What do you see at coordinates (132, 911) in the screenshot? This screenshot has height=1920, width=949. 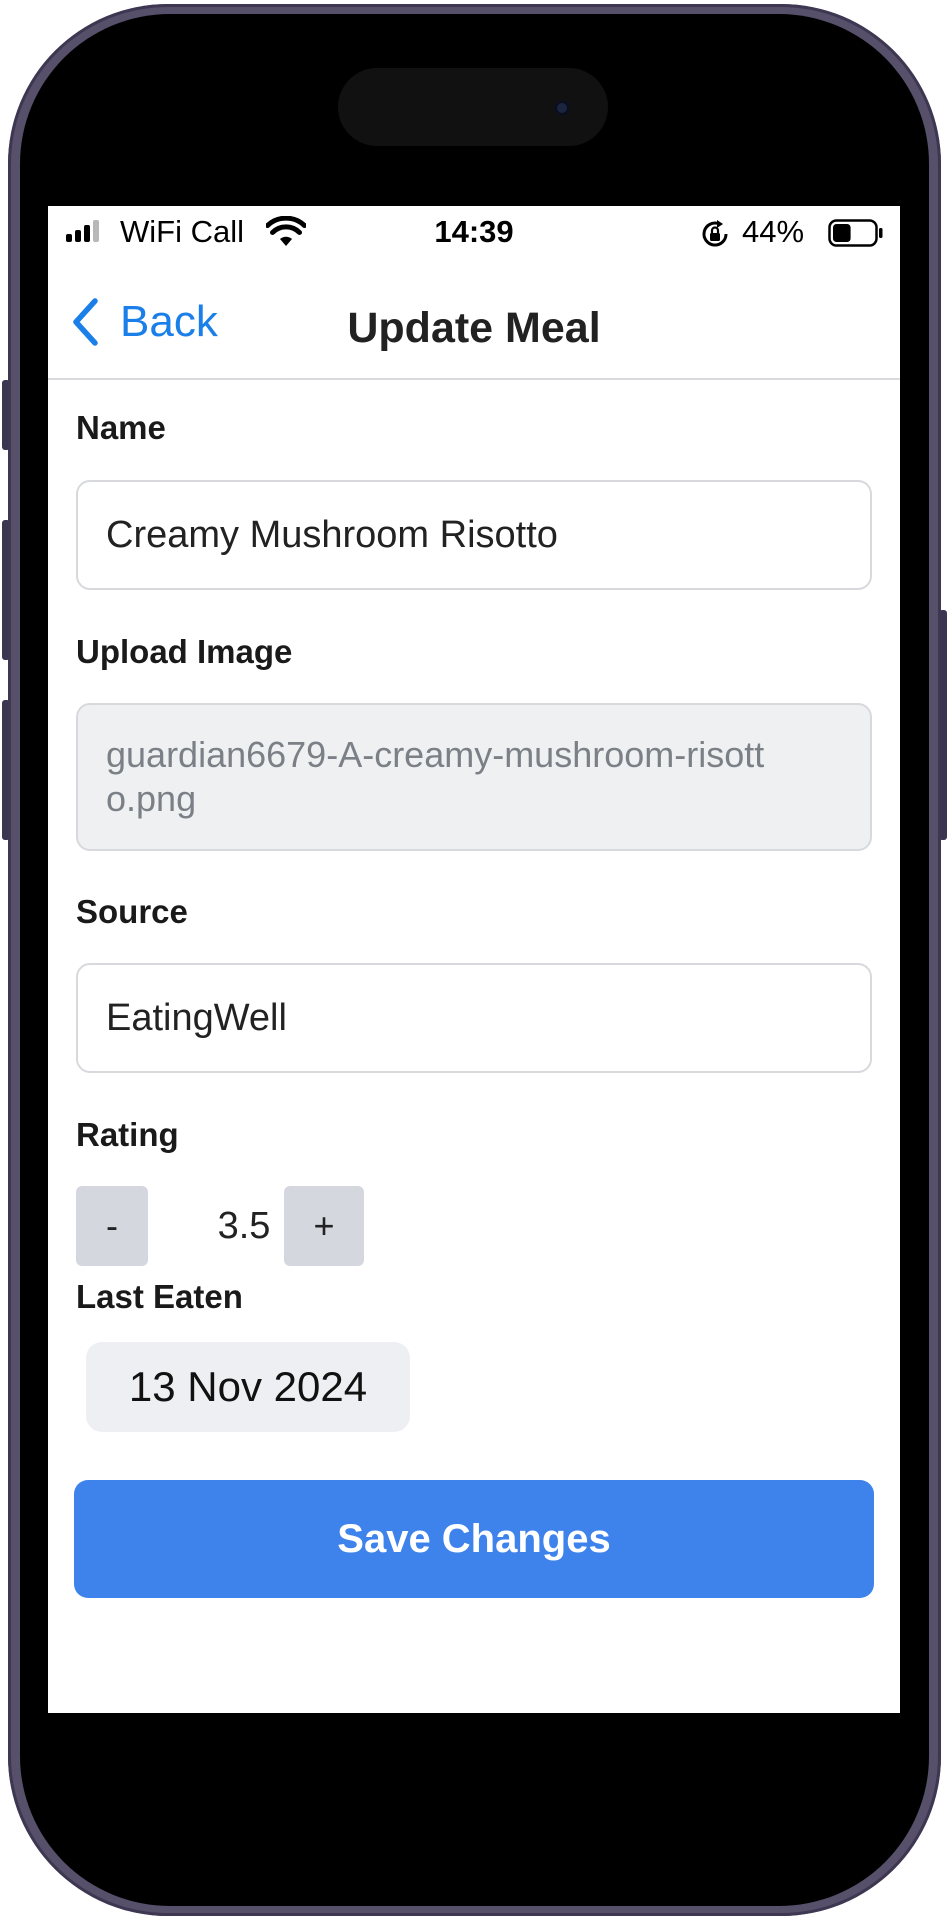 I see `source-label: Source` at bounding box center [132, 911].